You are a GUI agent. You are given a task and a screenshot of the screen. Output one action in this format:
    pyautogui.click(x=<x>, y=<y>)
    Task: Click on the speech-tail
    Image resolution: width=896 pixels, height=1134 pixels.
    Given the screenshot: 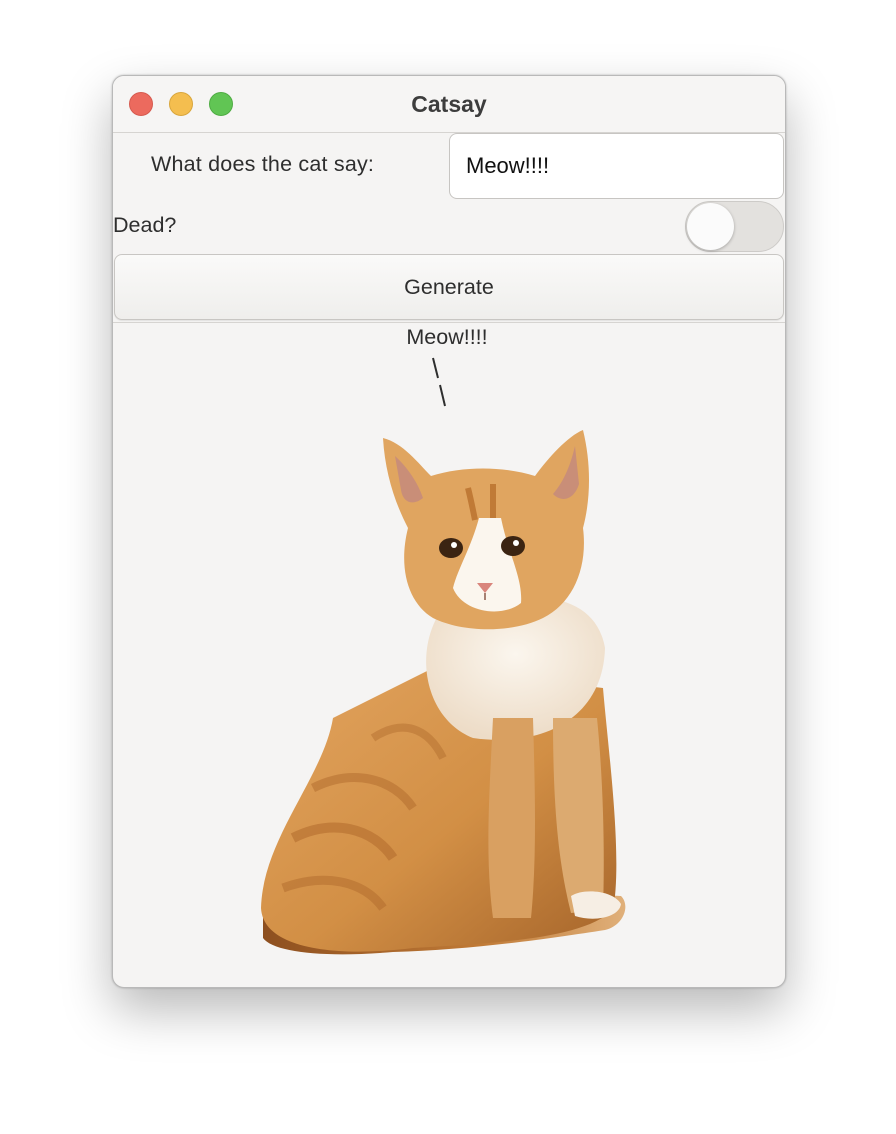 What is the action you would take?
    pyautogui.click(x=439, y=382)
    